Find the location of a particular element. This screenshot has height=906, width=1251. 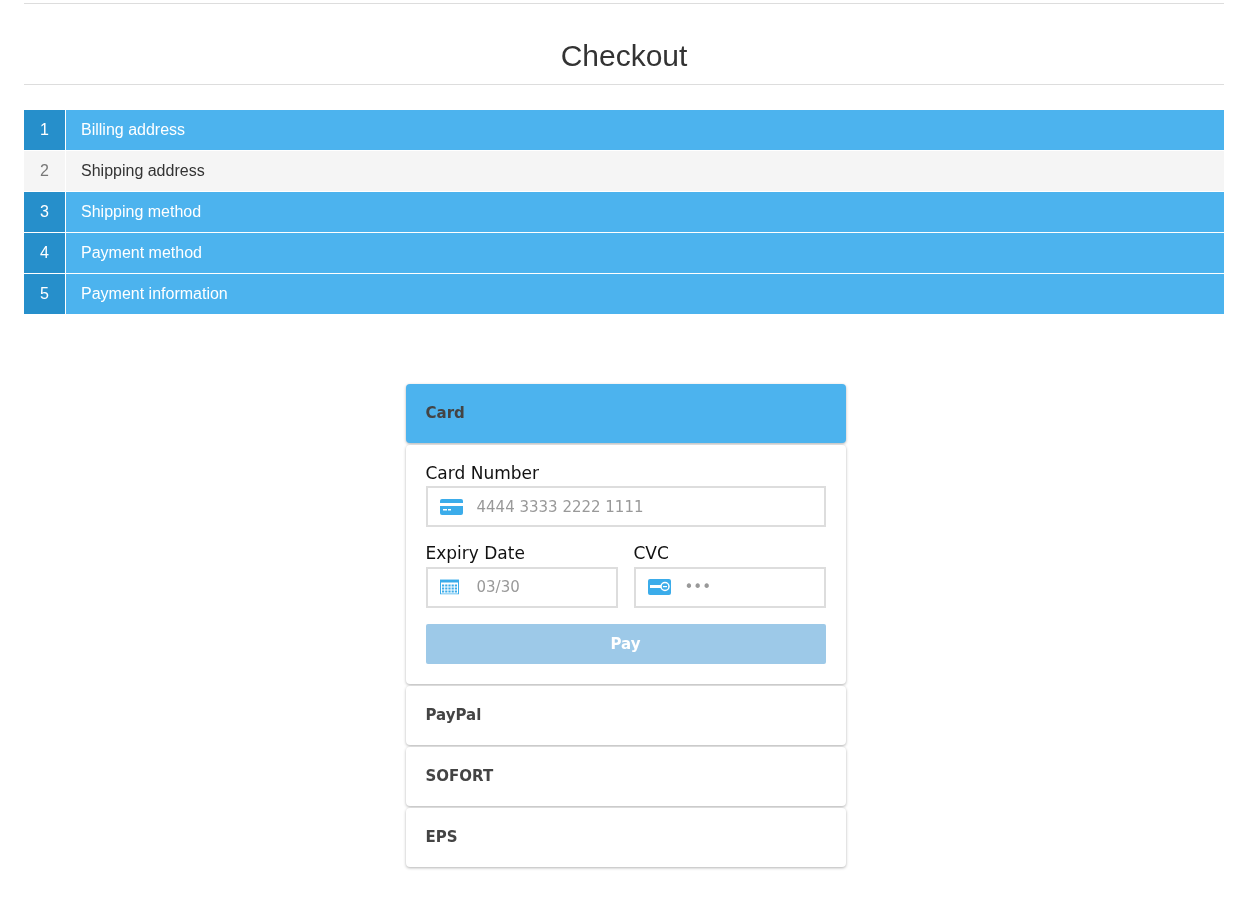

expiry-date-field: 03/30 is located at coordinates (521, 587).